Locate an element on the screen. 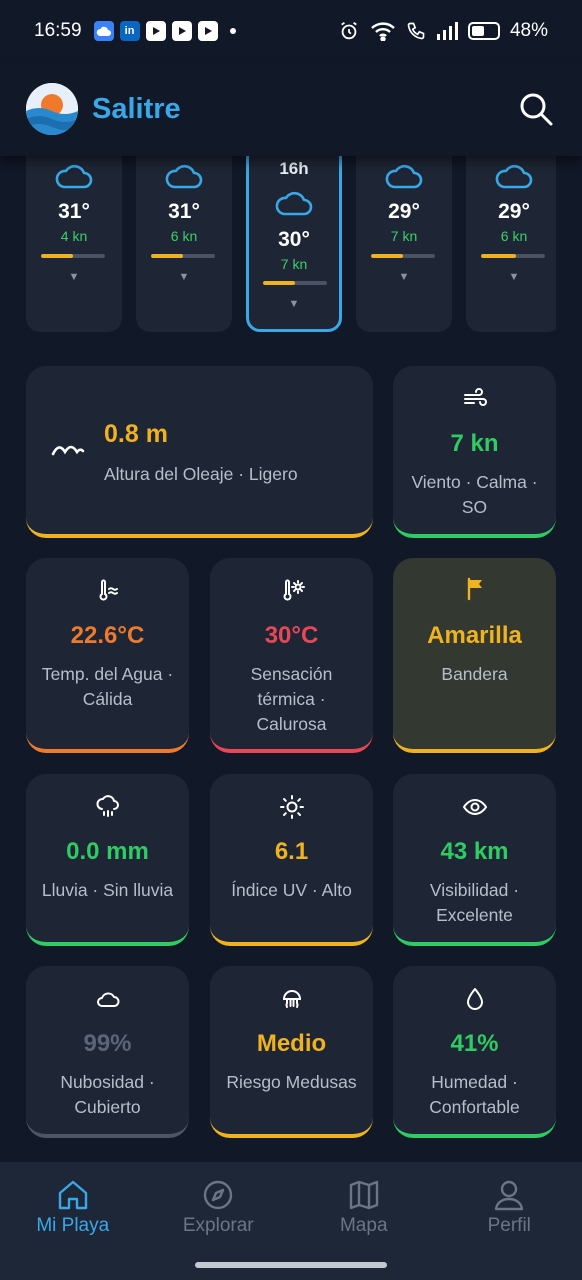  feels-like-card: 30°C Sensación térmica · Calurosa is located at coordinates (291, 655).